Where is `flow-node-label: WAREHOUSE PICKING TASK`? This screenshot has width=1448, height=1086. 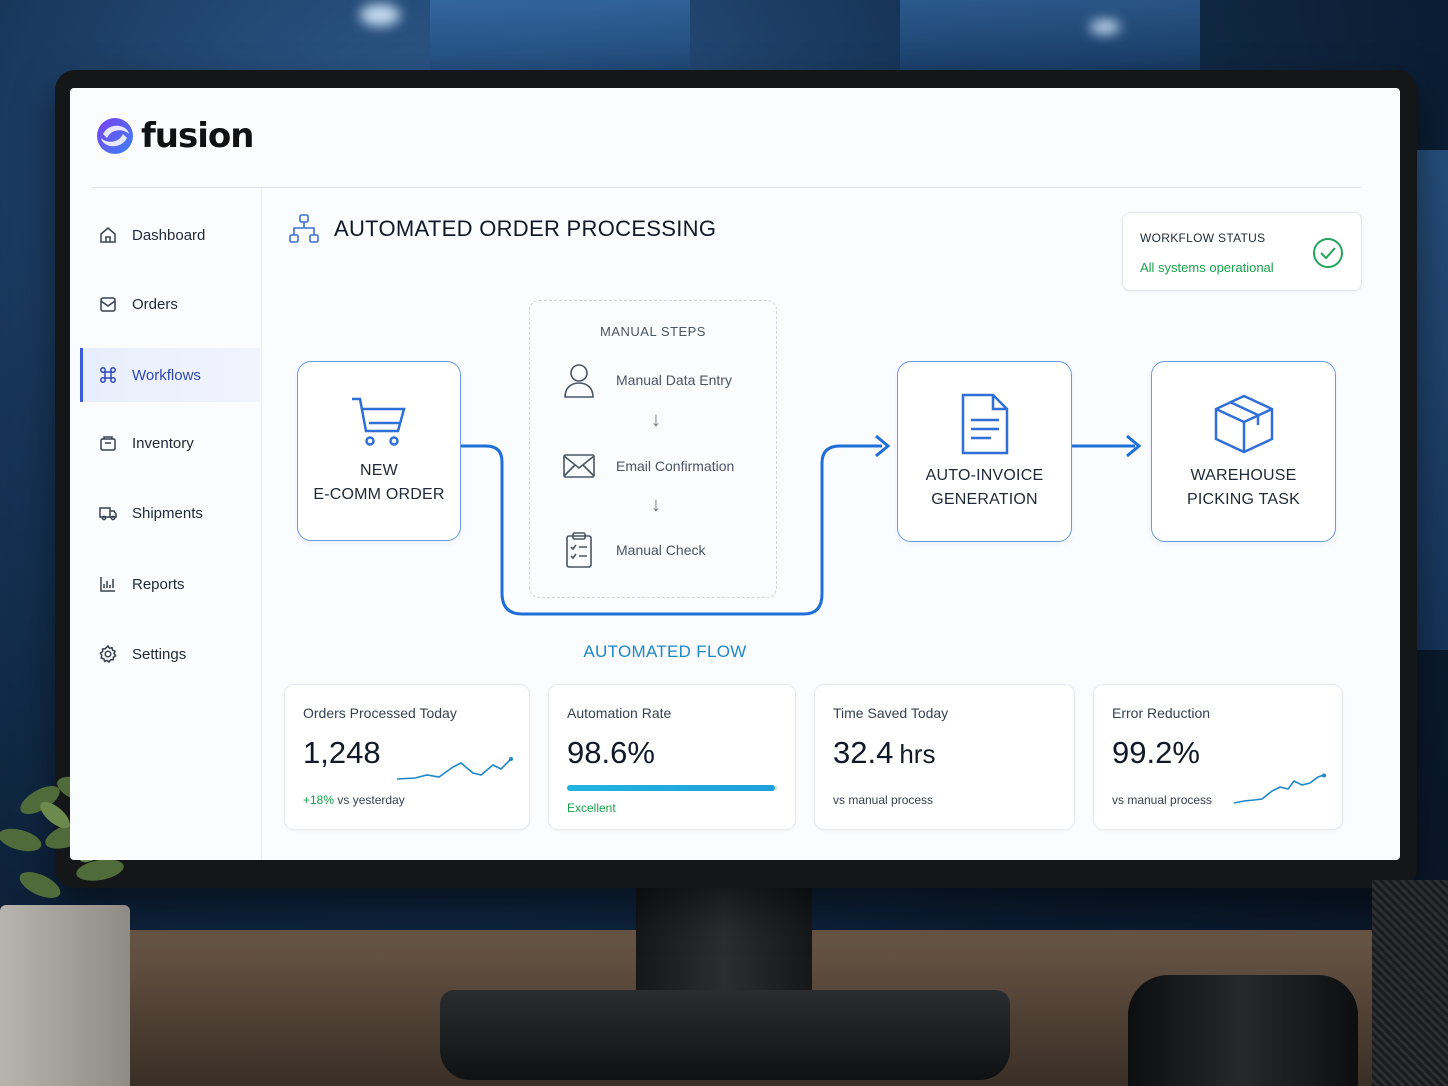
flow-node-label: WAREHOUSE PICKING TASK is located at coordinates (1243, 487).